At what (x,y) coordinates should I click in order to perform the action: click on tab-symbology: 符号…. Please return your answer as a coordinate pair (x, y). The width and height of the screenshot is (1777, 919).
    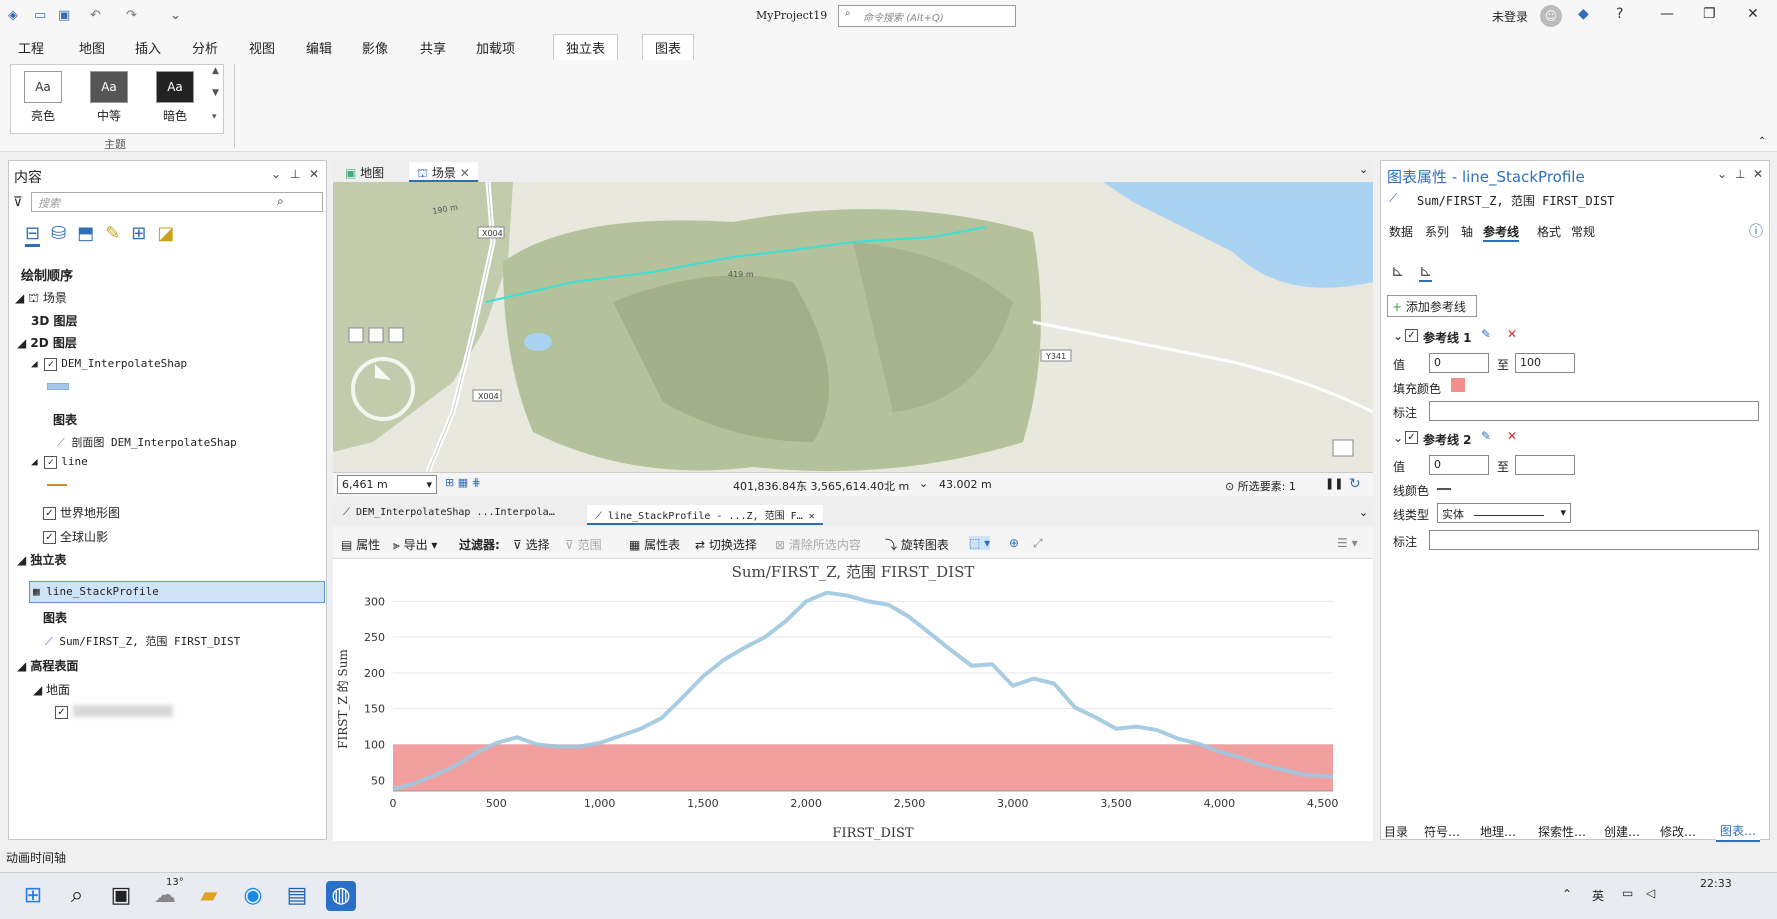
    Looking at the image, I should click on (1442, 831).